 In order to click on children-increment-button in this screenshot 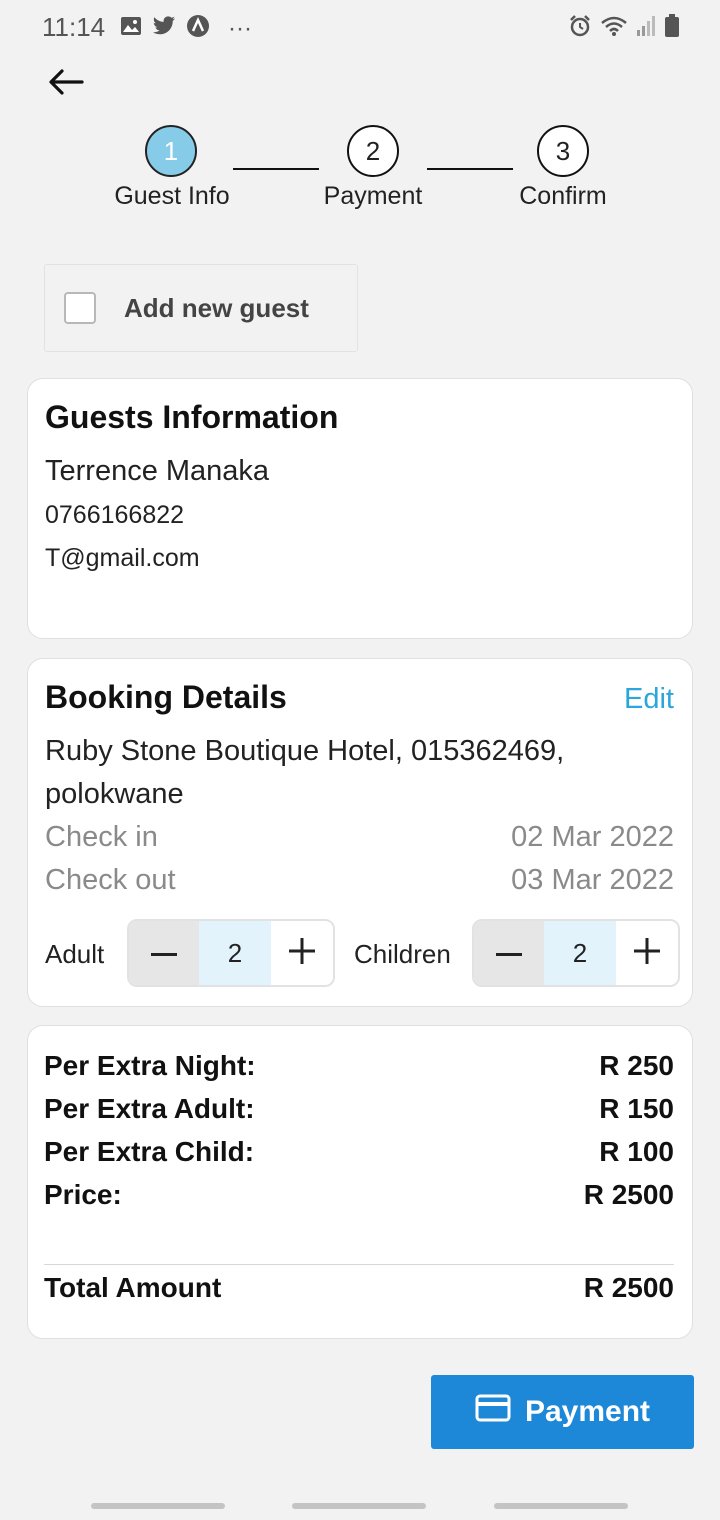, I will do `click(647, 953)`.